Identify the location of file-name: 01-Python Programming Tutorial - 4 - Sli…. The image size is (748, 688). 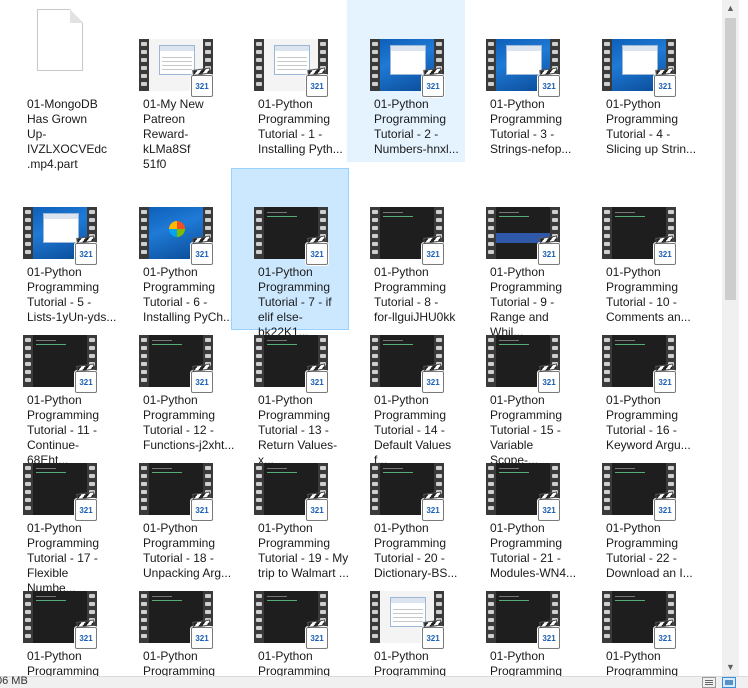
(651, 126).